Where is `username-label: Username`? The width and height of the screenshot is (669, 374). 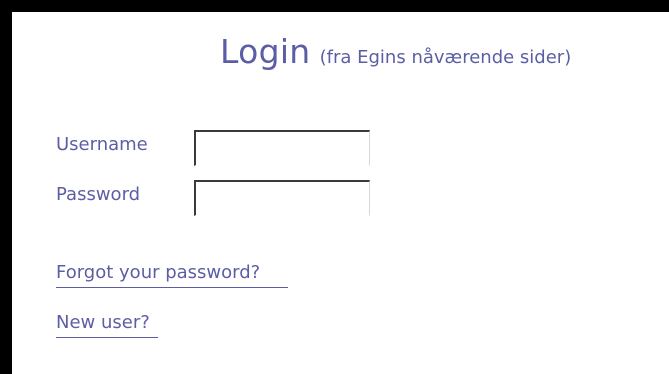 username-label: Username is located at coordinates (102, 144).